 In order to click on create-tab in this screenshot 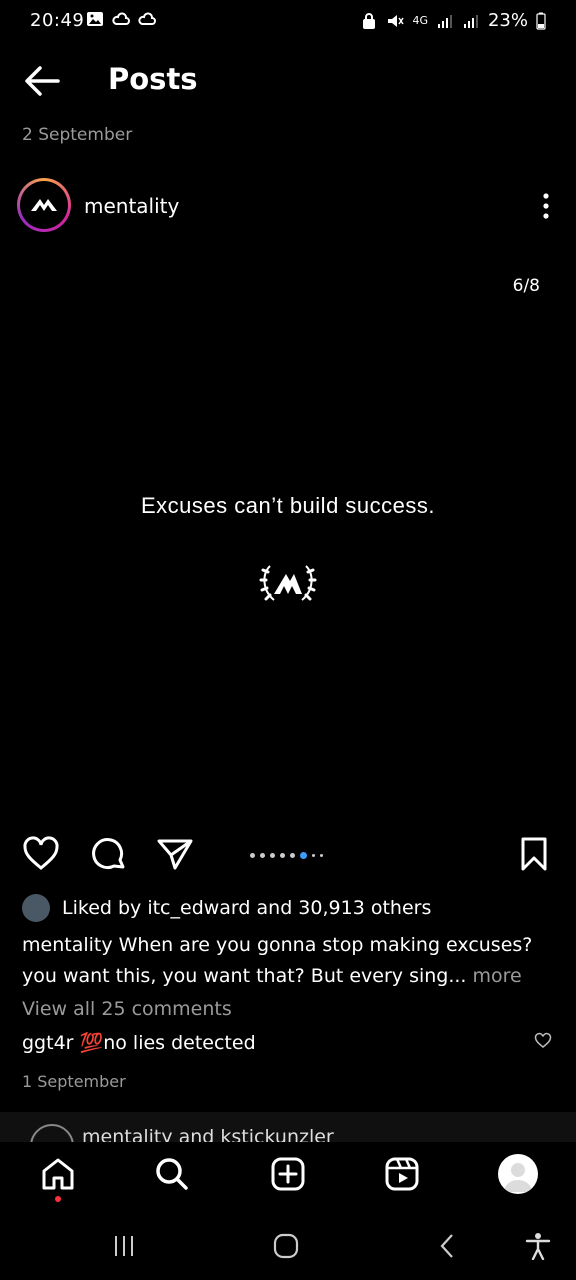, I will do `click(288, 1174)`.